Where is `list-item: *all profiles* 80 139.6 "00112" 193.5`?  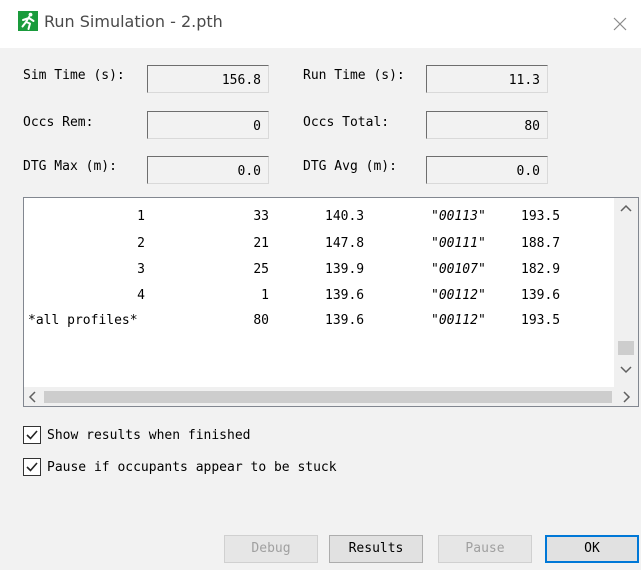
list-item: *all profiles* 80 139.6 "00112" 193.5 is located at coordinates (319, 321).